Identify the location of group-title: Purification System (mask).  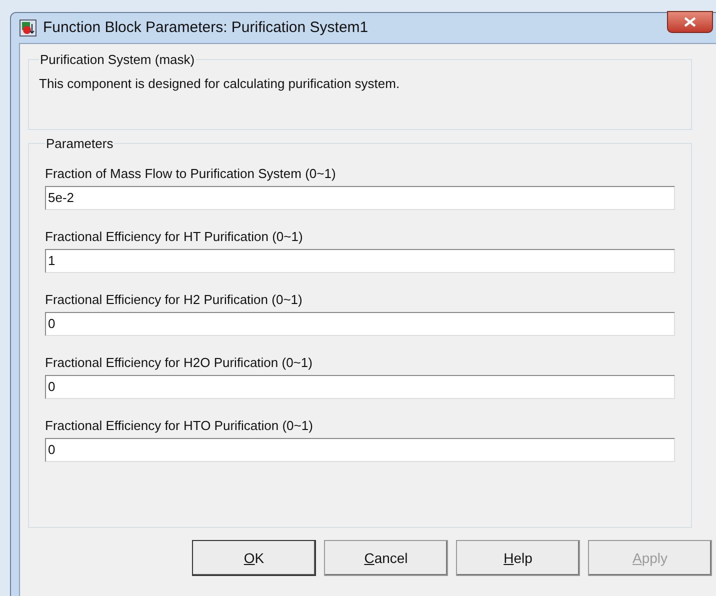
(117, 60).